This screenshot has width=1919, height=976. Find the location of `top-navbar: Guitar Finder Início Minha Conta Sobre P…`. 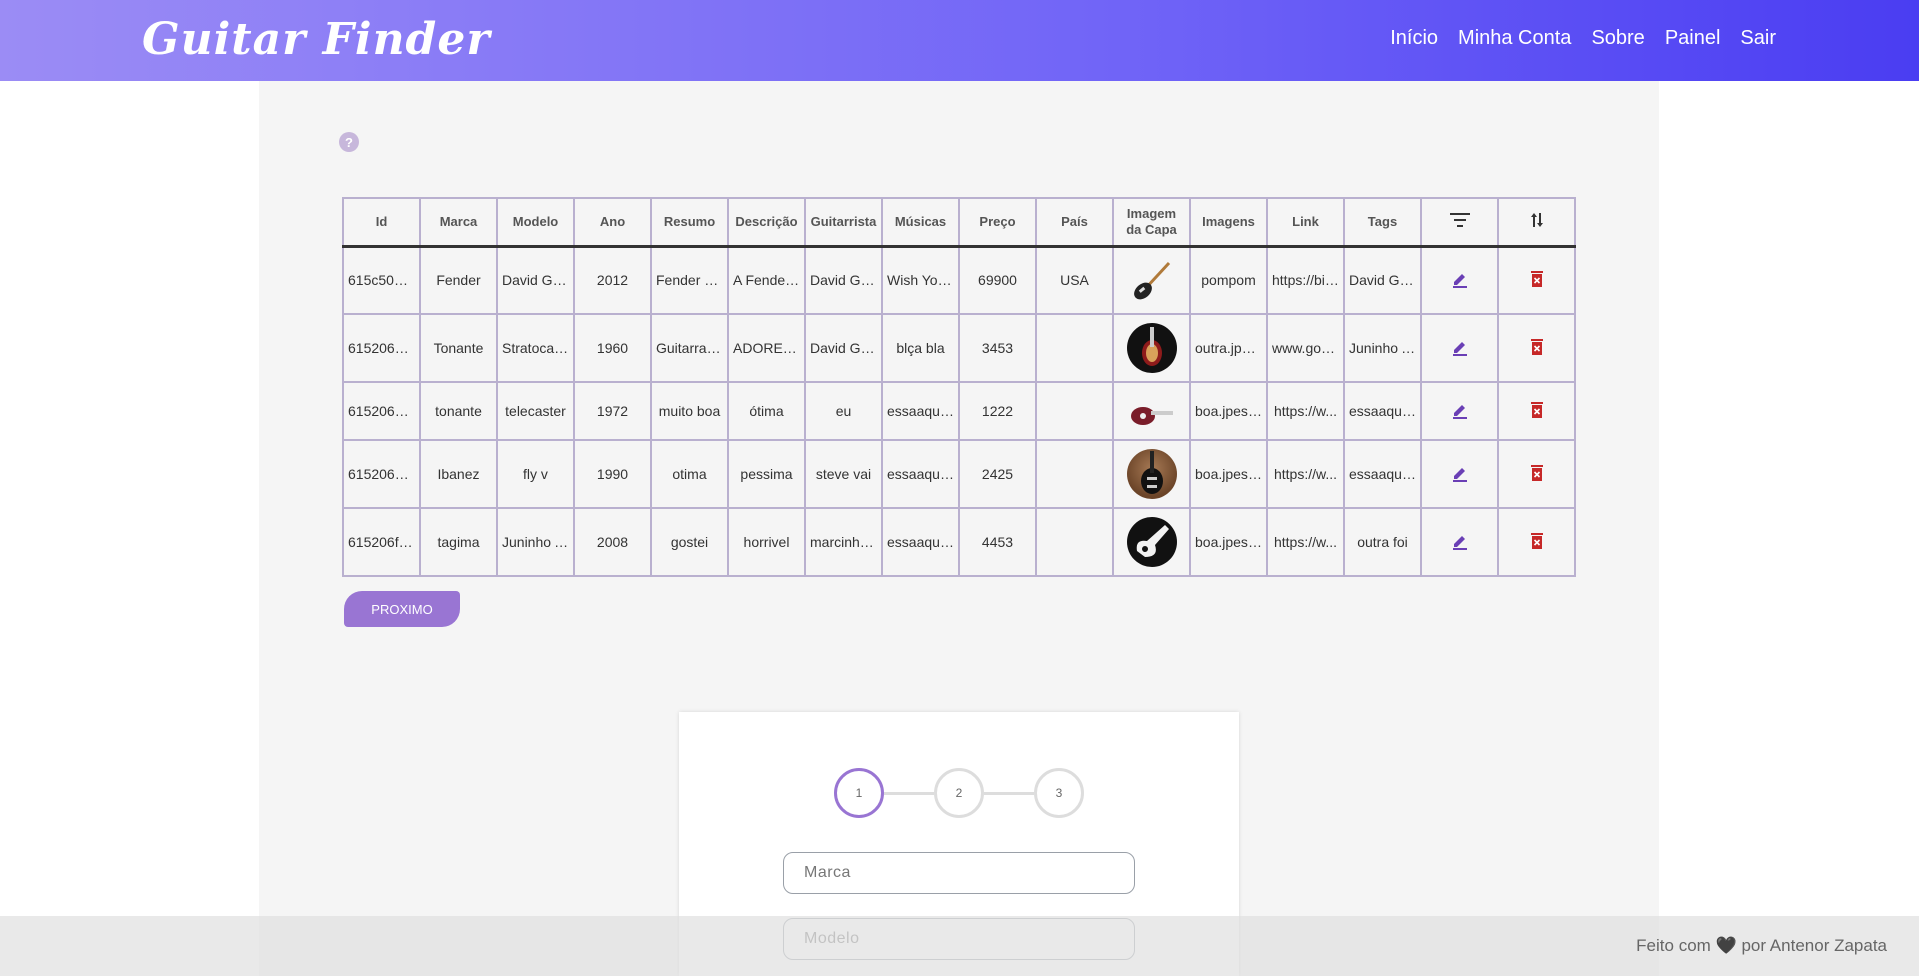

top-navbar: Guitar Finder Início Minha Conta Sobre P… is located at coordinates (959, 40).